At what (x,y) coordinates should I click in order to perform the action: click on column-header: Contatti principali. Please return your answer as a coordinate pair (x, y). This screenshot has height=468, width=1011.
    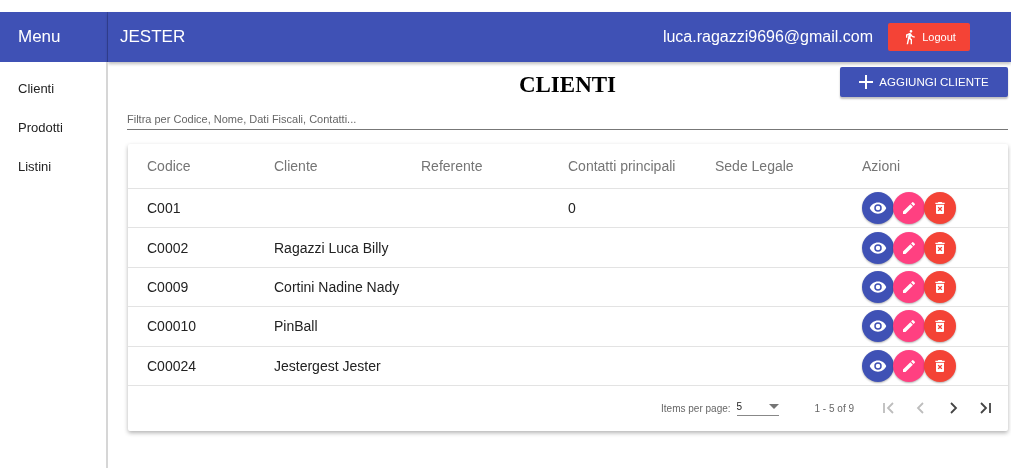
    Looking at the image, I should click on (622, 166).